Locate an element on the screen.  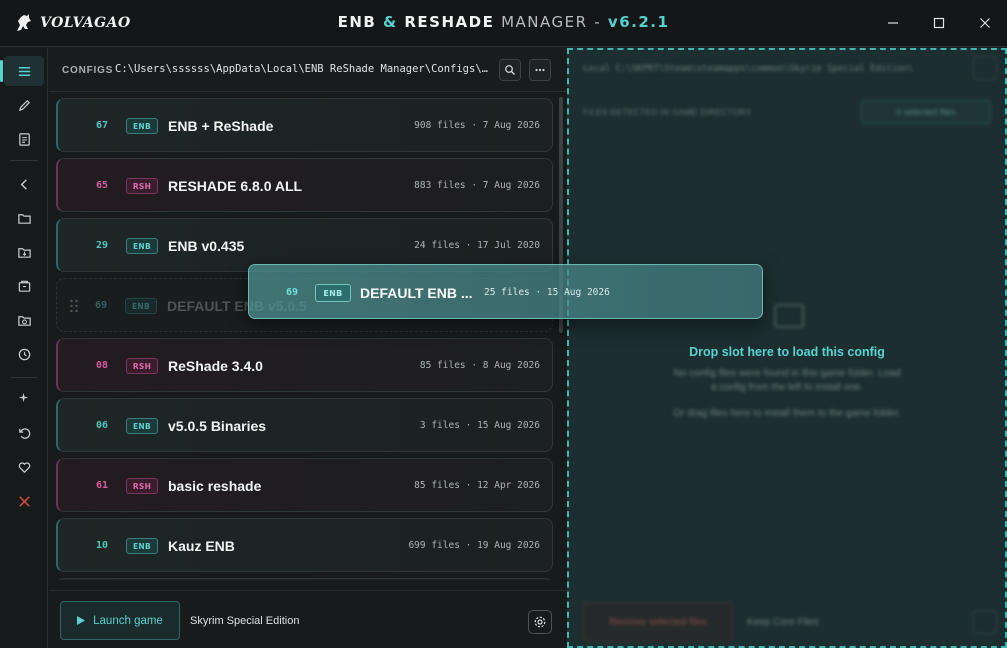
config-meta: 908 files · 7 Aug 2026 is located at coordinates (477, 125).